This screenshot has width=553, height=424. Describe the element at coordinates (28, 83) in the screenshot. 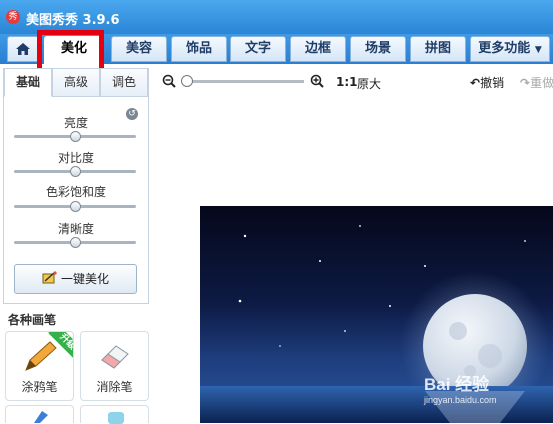

I see `subtab-basic: 基础` at that location.